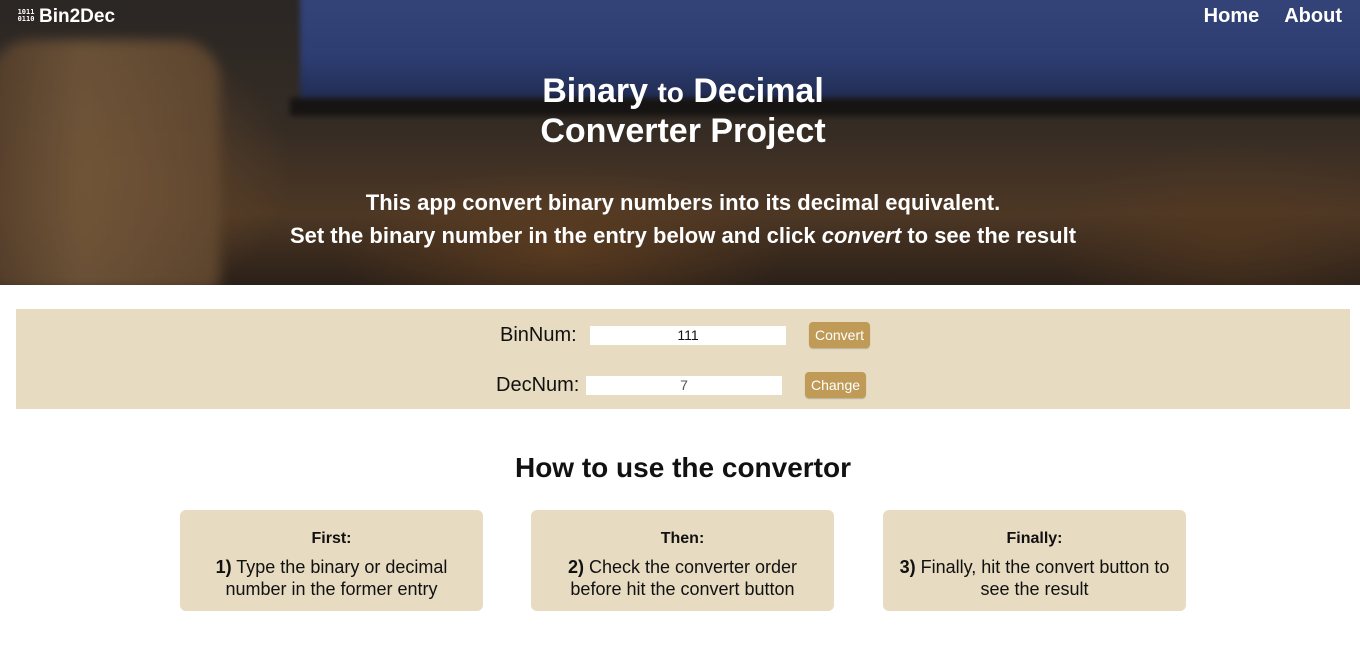 Image resolution: width=1360 pixels, height=661 pixels. I want to click on binary-logo-icon: 1011 0110, so click(26, 15).